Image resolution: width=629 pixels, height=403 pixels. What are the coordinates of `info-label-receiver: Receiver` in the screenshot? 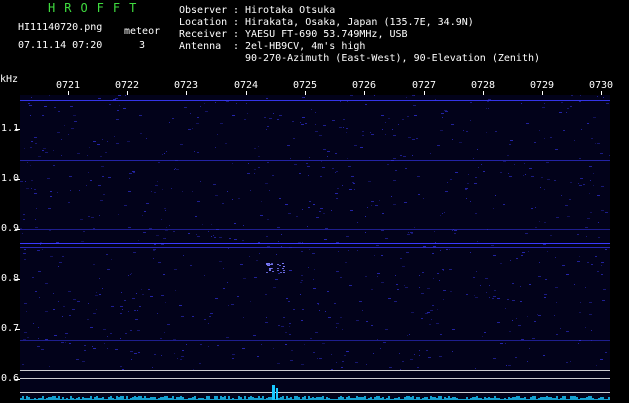 It's located at (203, 34).